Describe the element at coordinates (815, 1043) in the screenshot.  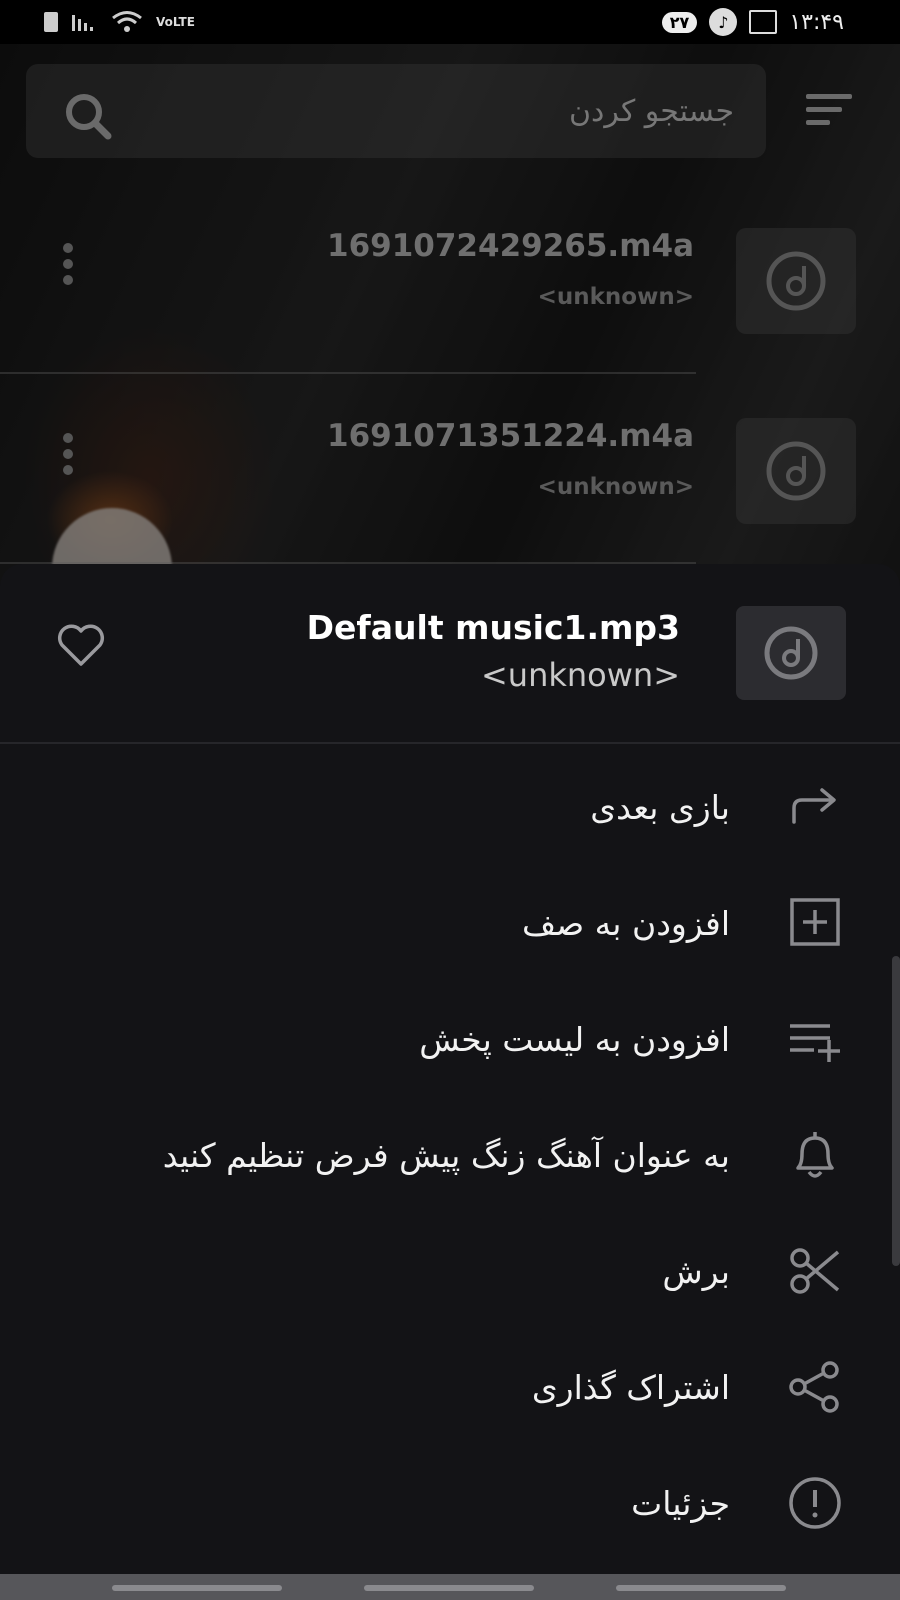
I see `add-to-playlist-icon` at that location.